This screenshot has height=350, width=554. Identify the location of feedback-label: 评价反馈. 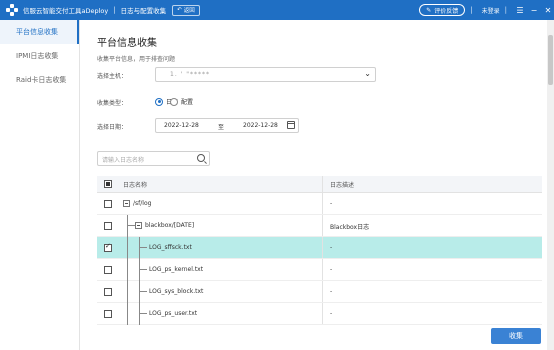
(446, 11).